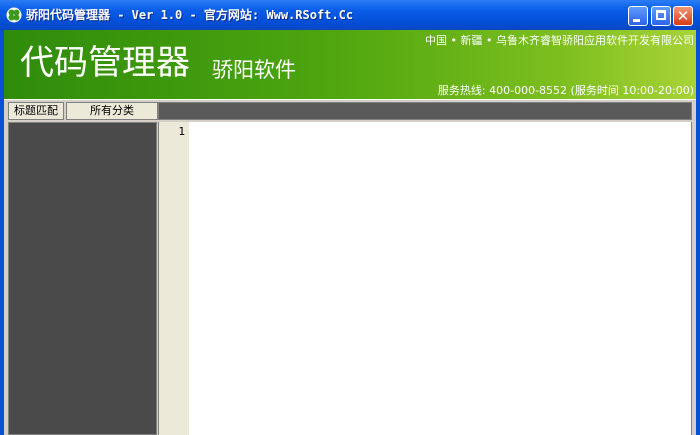  I want to click on line-number: 1, so click(181, 131).